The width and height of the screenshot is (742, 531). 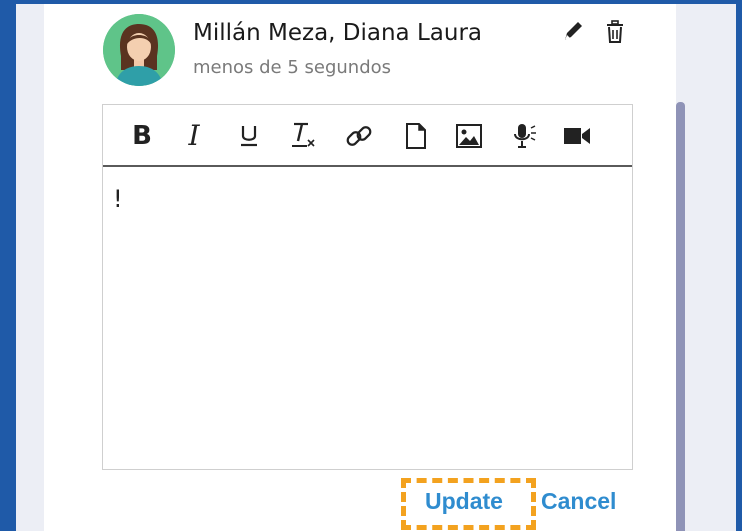 I want to click on italic-button: I, so click(x=194, y=136).